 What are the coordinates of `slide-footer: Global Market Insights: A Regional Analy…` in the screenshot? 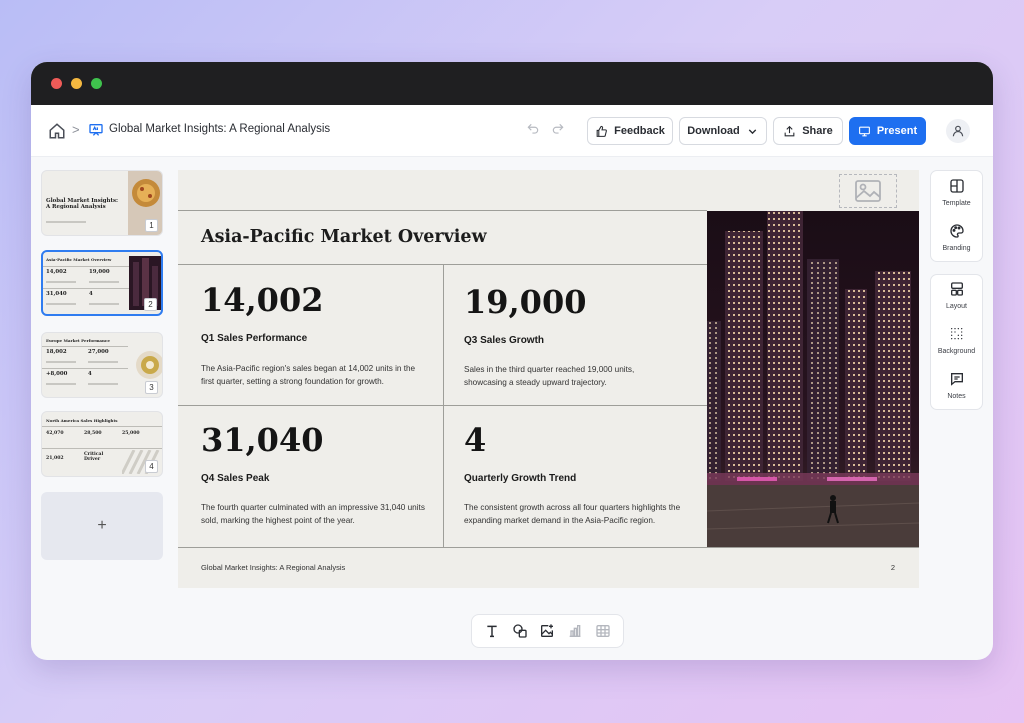 It's located at (273, 567).